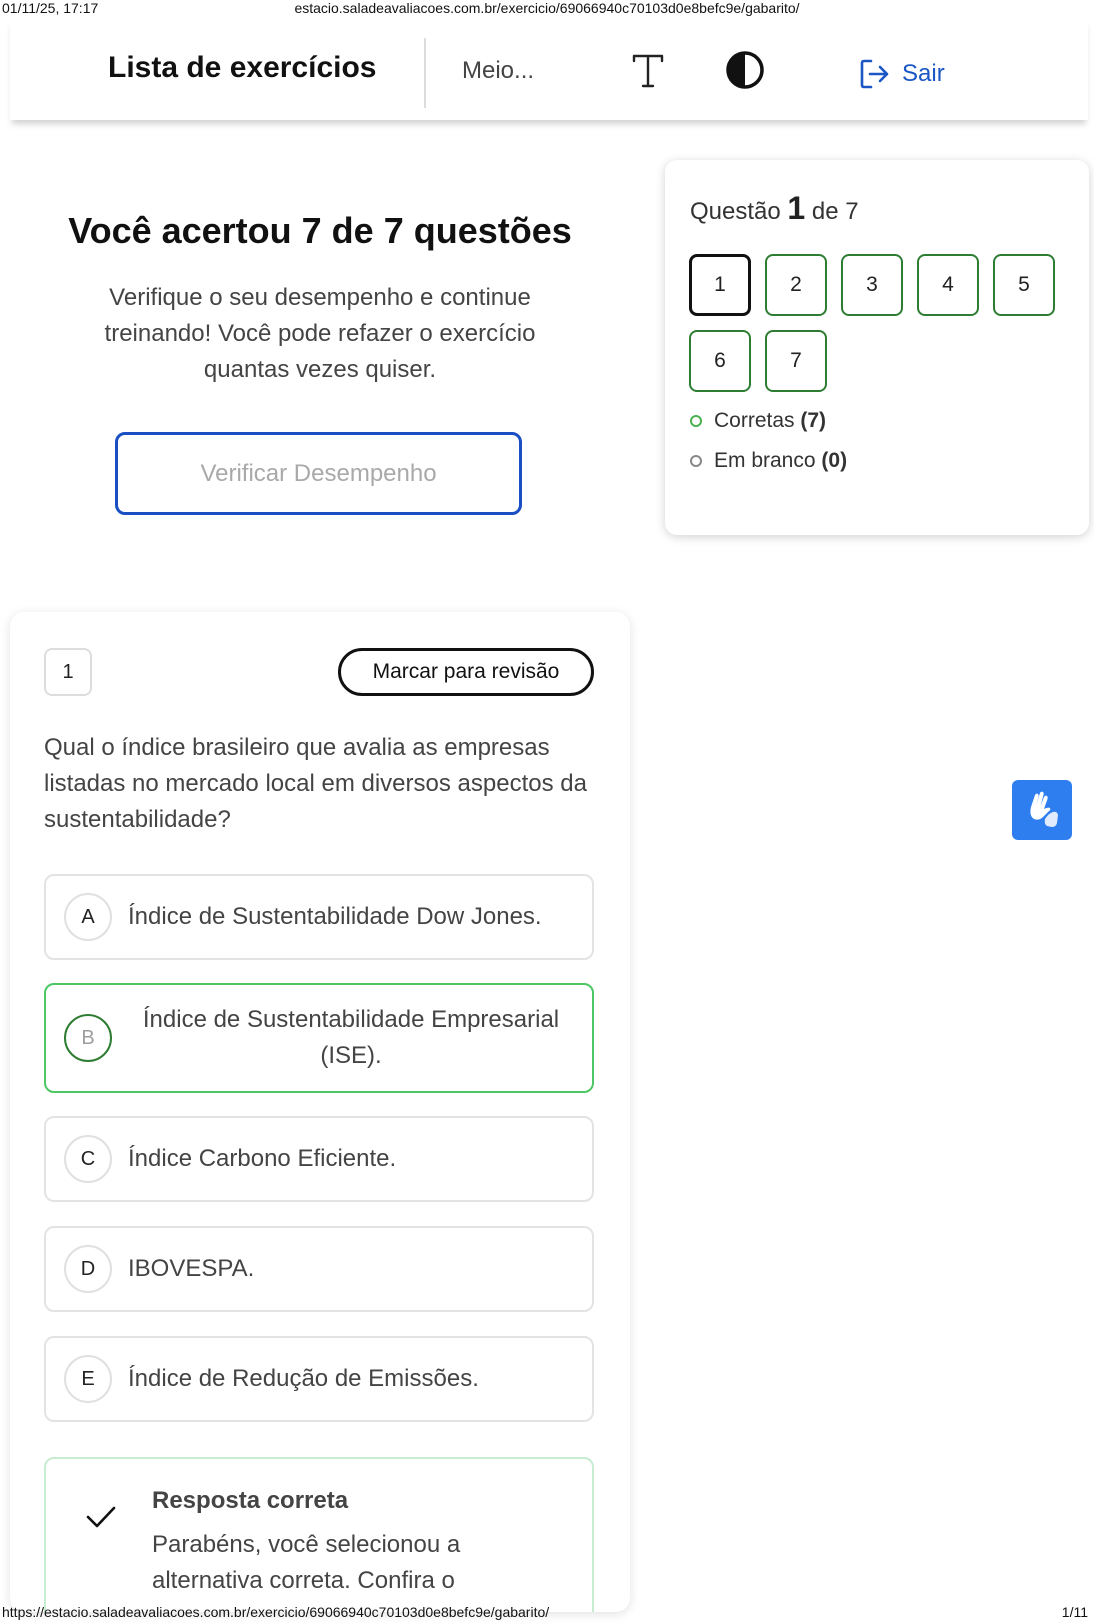  What do you see at coordinates (250, 1500) in the screenshot?
I see `feedback-title: Resposta correta` at bounding box center [250, 1500].